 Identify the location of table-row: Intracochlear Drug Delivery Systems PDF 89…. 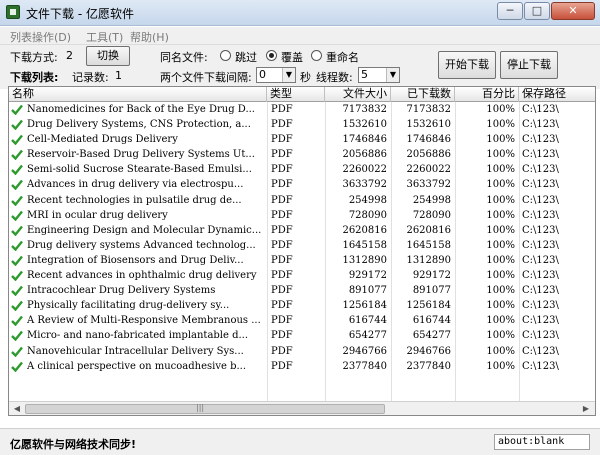
(302, 290).